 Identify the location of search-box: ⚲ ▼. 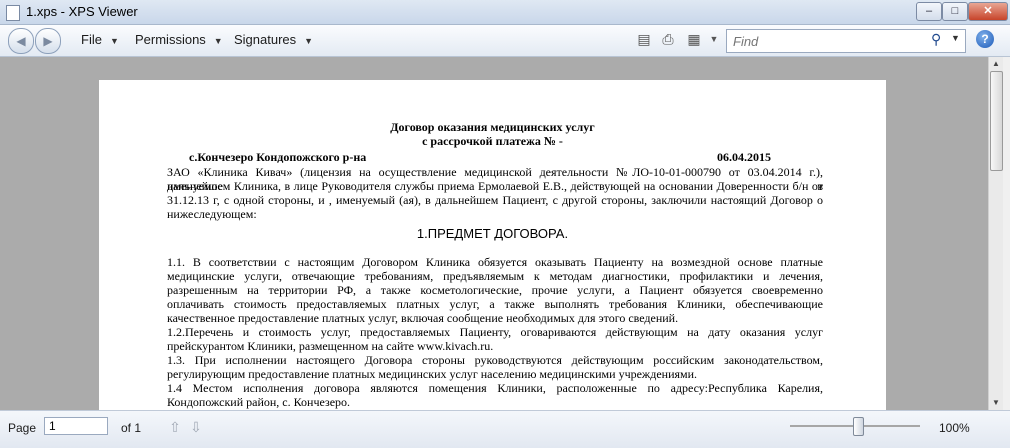
(846, 41).